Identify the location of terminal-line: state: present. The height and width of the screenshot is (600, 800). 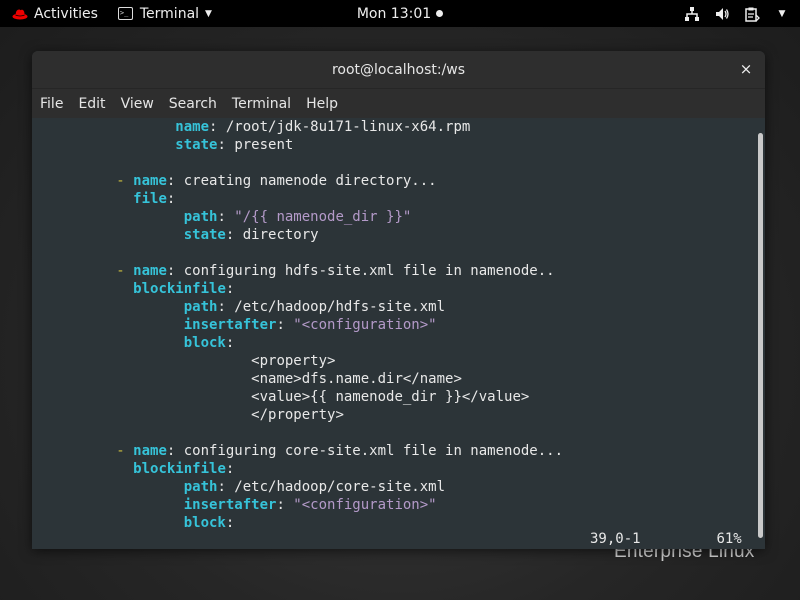
(234, 145).